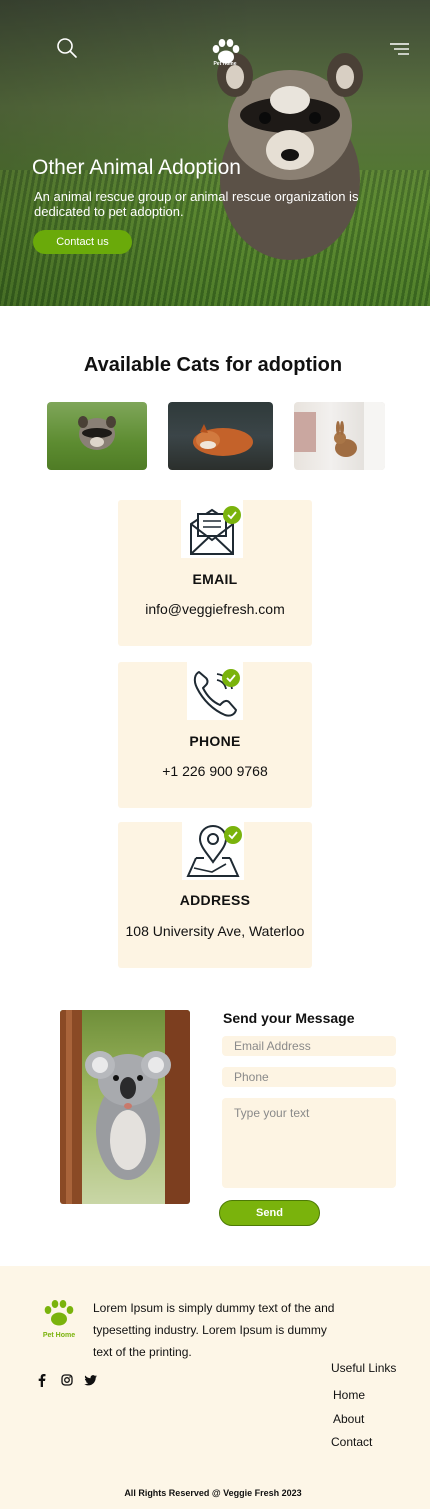  I want to click on fox-thumbnail, so click(220, 436).